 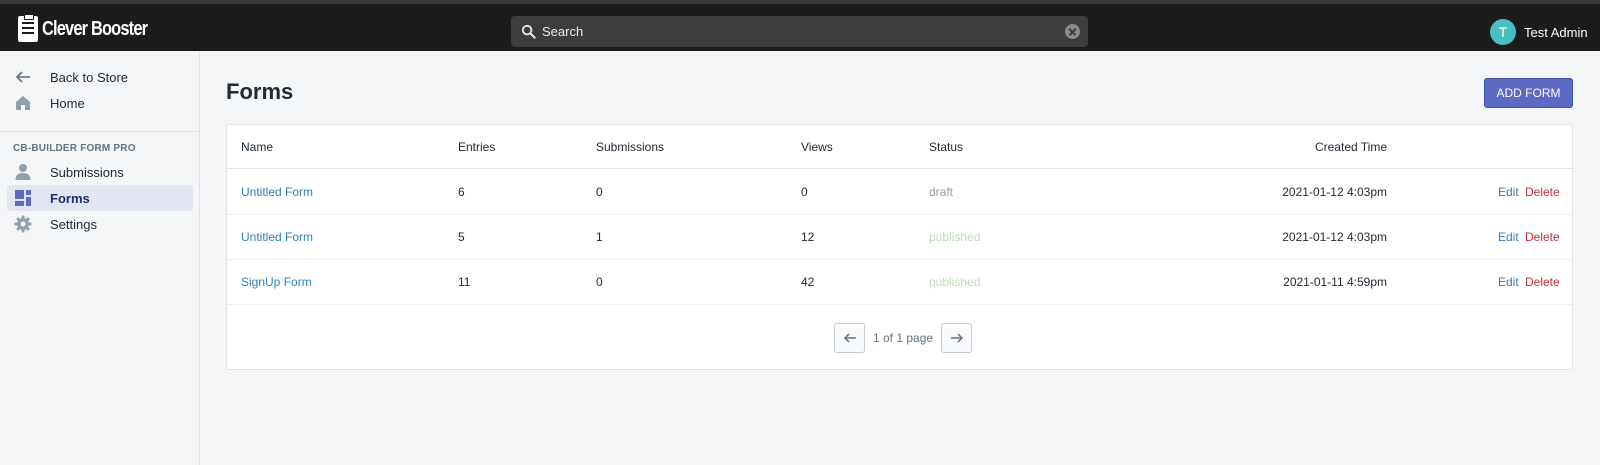 What do you see at coordinates (630, 146) in the screenshot?
I see `column-header-submissions: Submissions` at bounding box center [630, 146].